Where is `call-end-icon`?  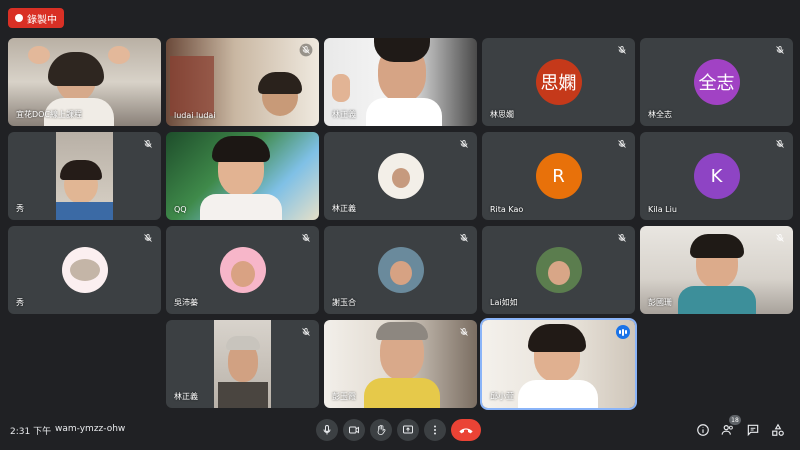 call-end-icon is located at coordinates (466, 431).